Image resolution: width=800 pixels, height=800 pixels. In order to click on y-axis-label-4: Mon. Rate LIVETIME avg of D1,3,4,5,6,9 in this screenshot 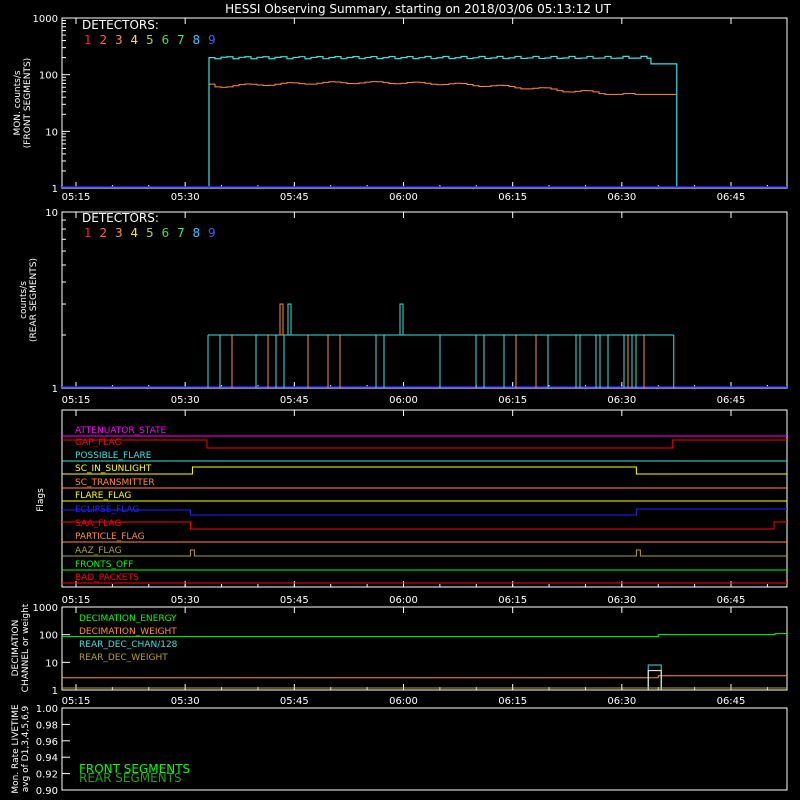, I will do `click(21, 749)`.